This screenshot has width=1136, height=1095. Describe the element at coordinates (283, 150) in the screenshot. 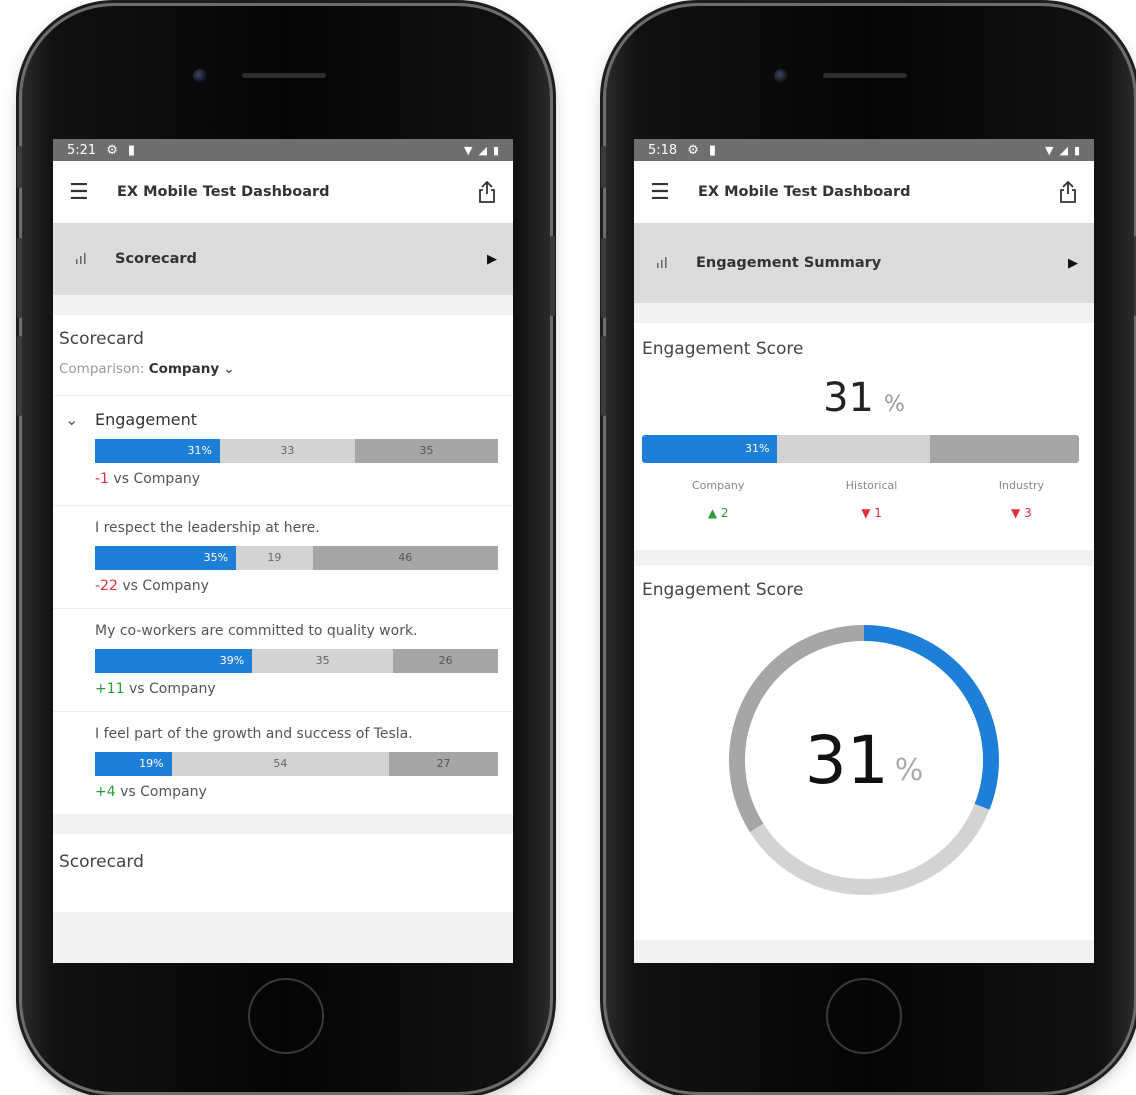

I see `status-bar: 5:21 ⚙ ▮ ▼ ◢ ▮` at that location.